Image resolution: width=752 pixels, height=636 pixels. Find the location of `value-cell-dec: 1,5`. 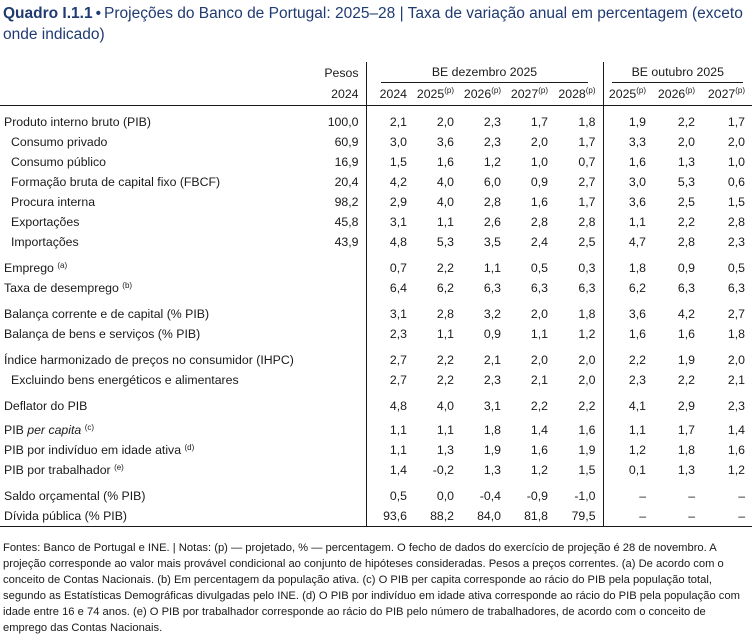

value-cell-dec: 1,5 is located at coordinates (398, 162).